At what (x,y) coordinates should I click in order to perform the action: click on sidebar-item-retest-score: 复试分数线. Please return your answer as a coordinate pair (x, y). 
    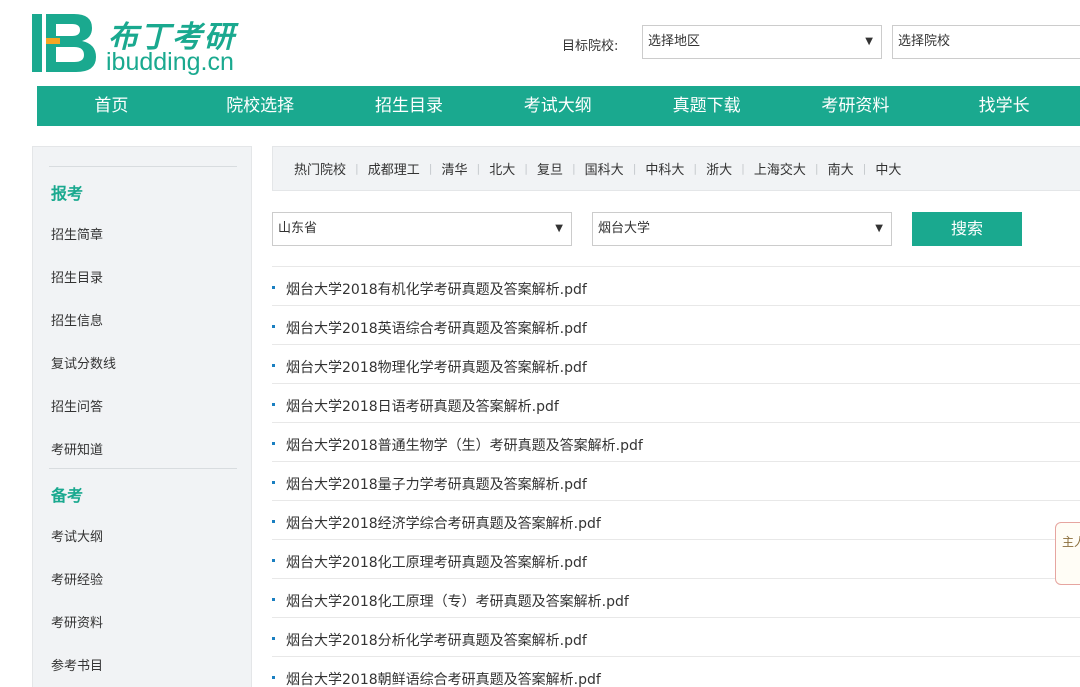
    Looking at the image, I should click on (83, 362).